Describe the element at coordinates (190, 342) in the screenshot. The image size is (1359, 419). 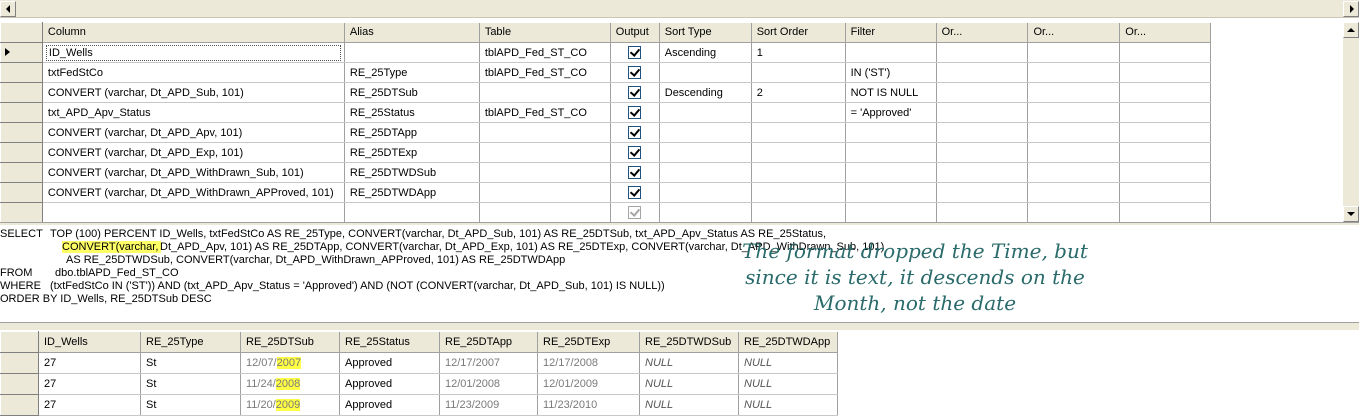
I see `result-col-header: RE_25Type` at that location.